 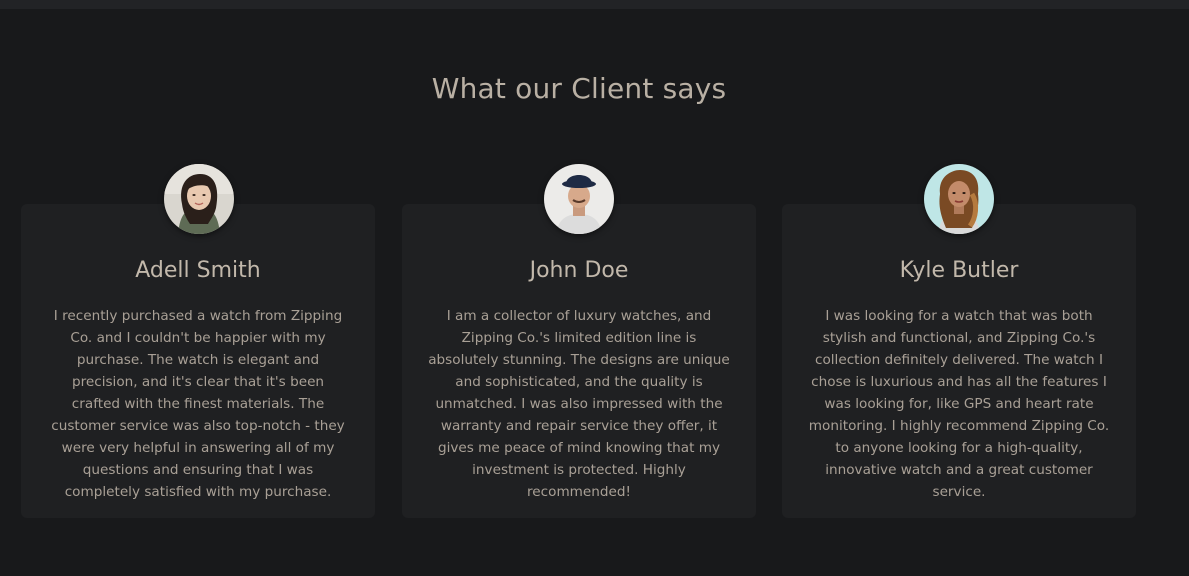 I want to click on section-title: What our Client says, so click(x=579, y=88).